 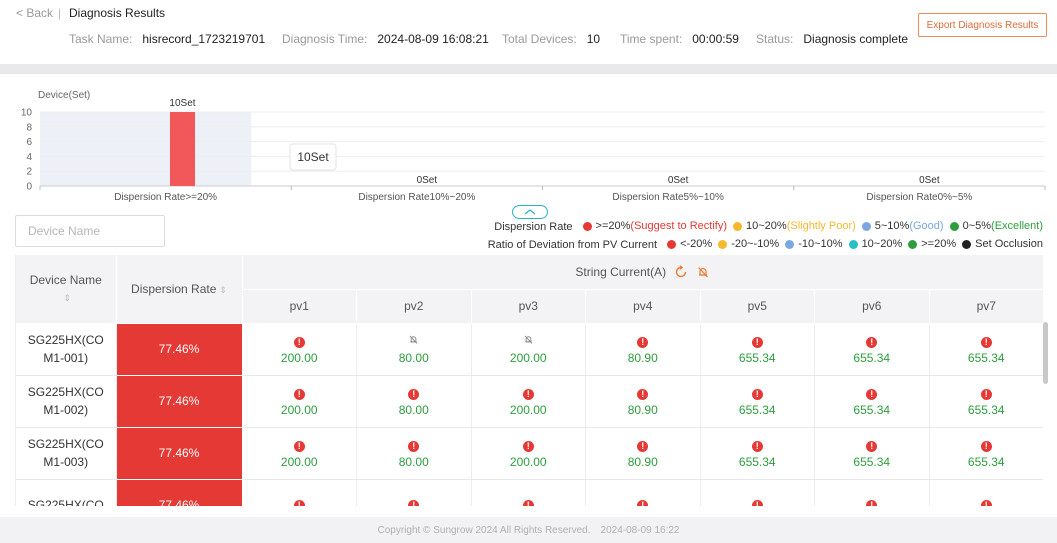 What do you see at coordinates (882, 244) in the screenshot?
I see `legend-text: 10~20%` at bounding box center [882, 244].